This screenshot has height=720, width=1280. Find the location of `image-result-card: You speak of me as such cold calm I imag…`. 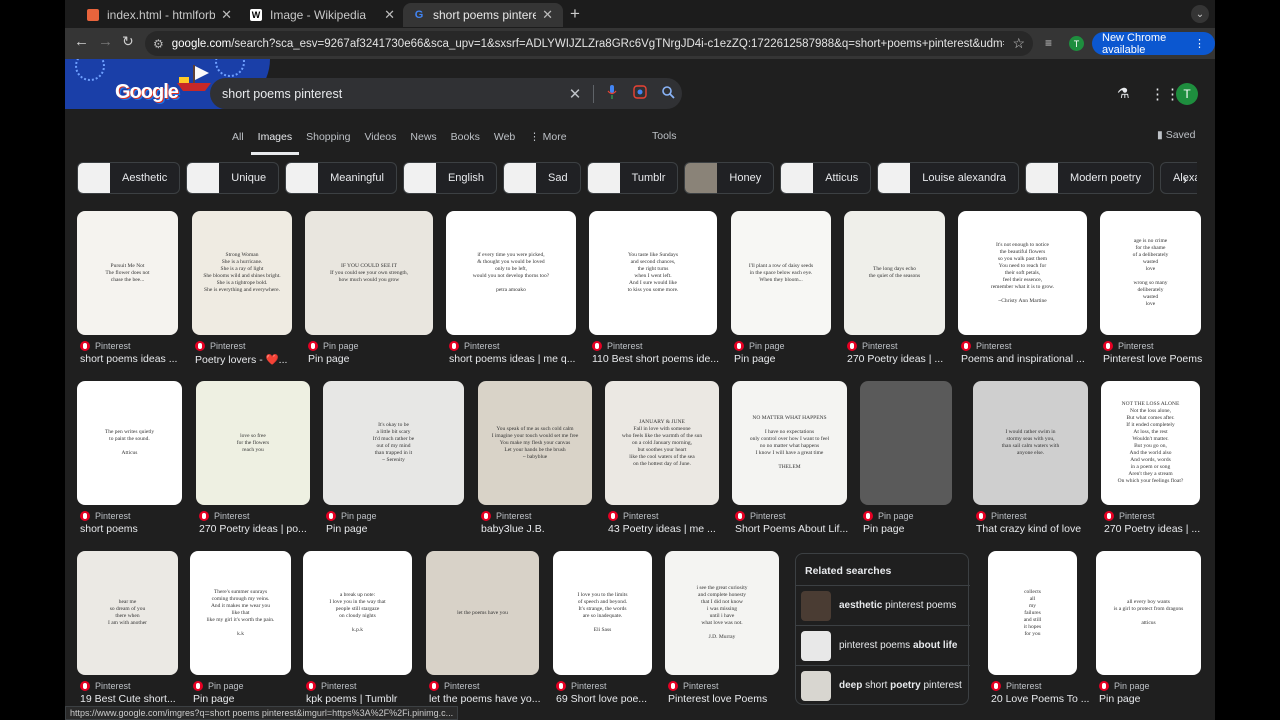

image-result-card: You speak of me as such cold calm I imag… is located at coordinates (535, 459).